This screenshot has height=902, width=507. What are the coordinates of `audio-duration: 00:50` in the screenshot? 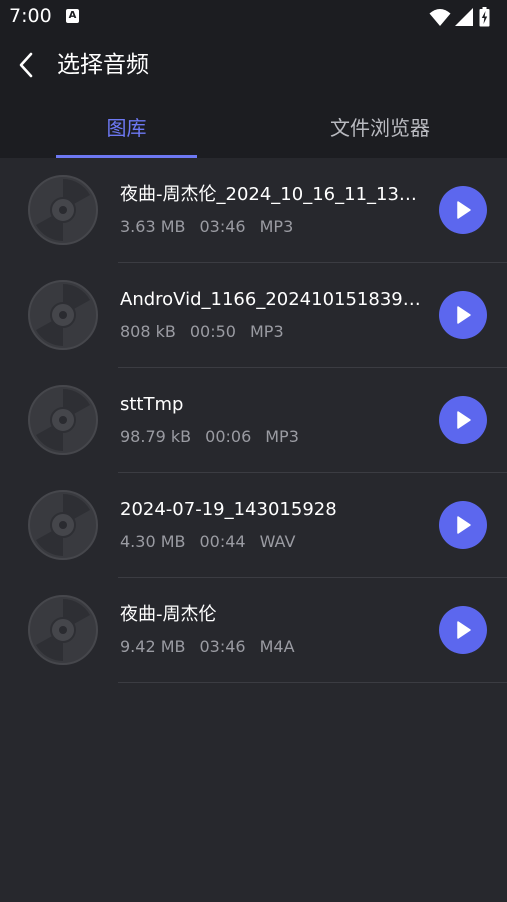 It's located at (212, 331).